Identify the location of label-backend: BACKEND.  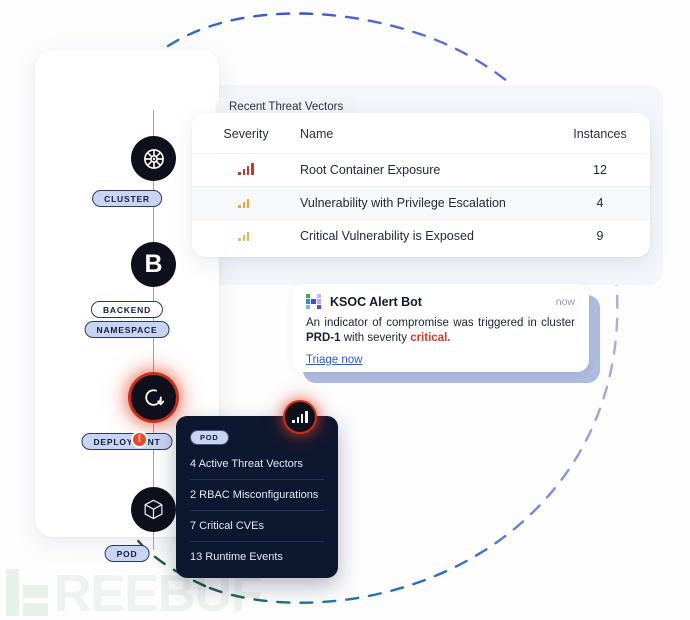
(127, 309).